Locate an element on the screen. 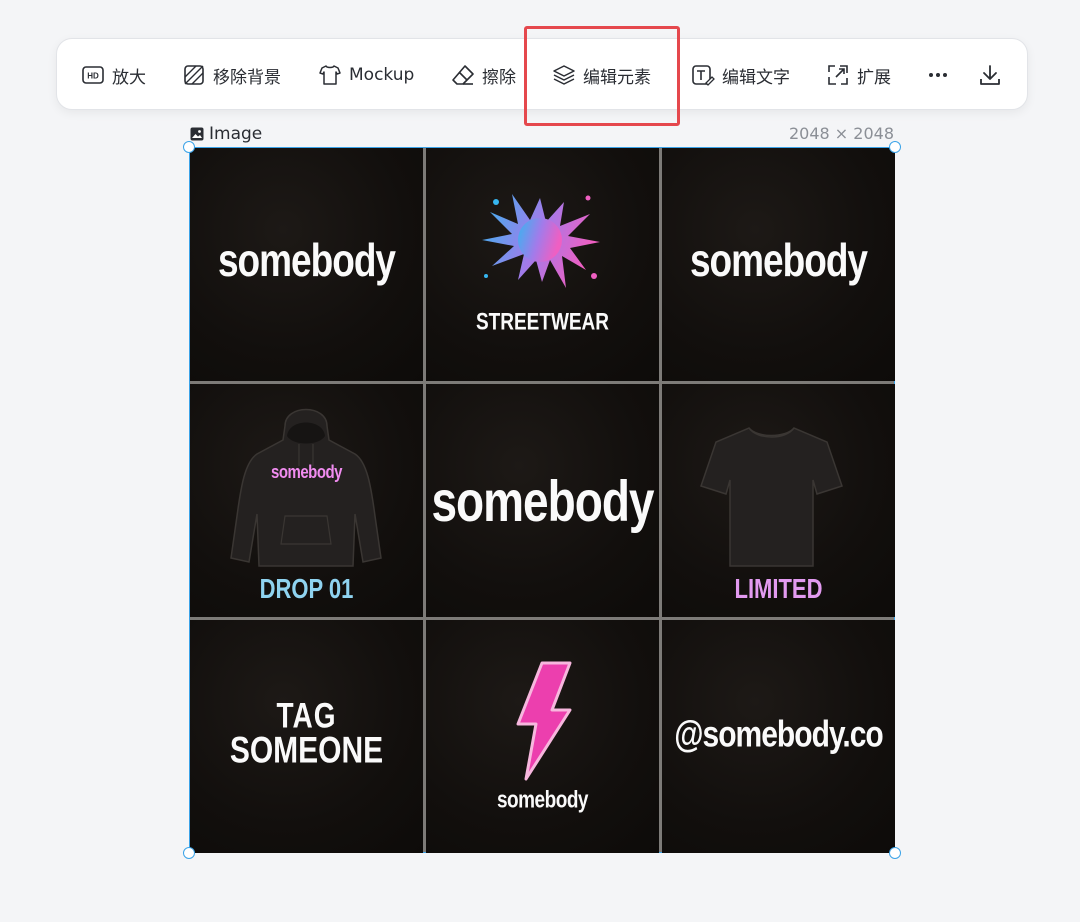  tile-5-text: somebody is located at coordinates (542, 501).